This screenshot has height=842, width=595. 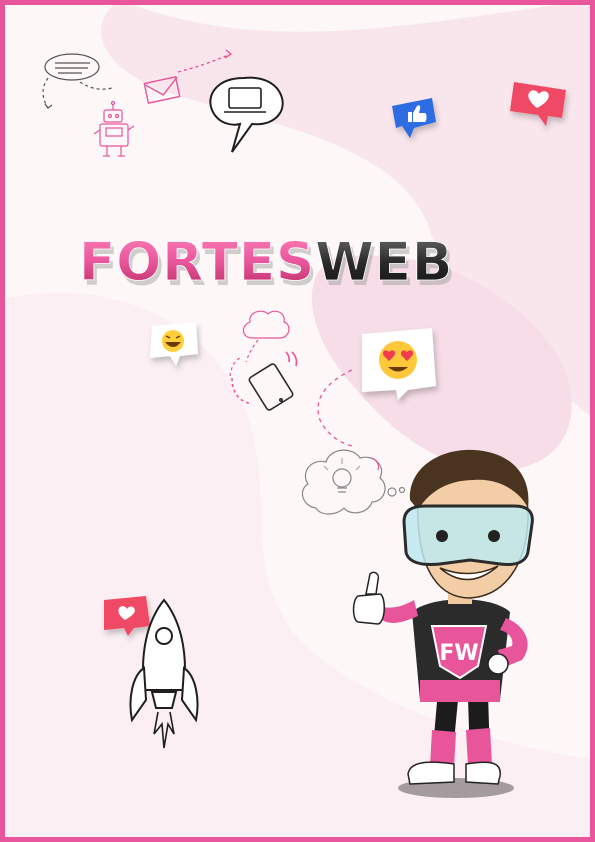 I want to click on chat-bubble-icon, so click(x=77, y=81).